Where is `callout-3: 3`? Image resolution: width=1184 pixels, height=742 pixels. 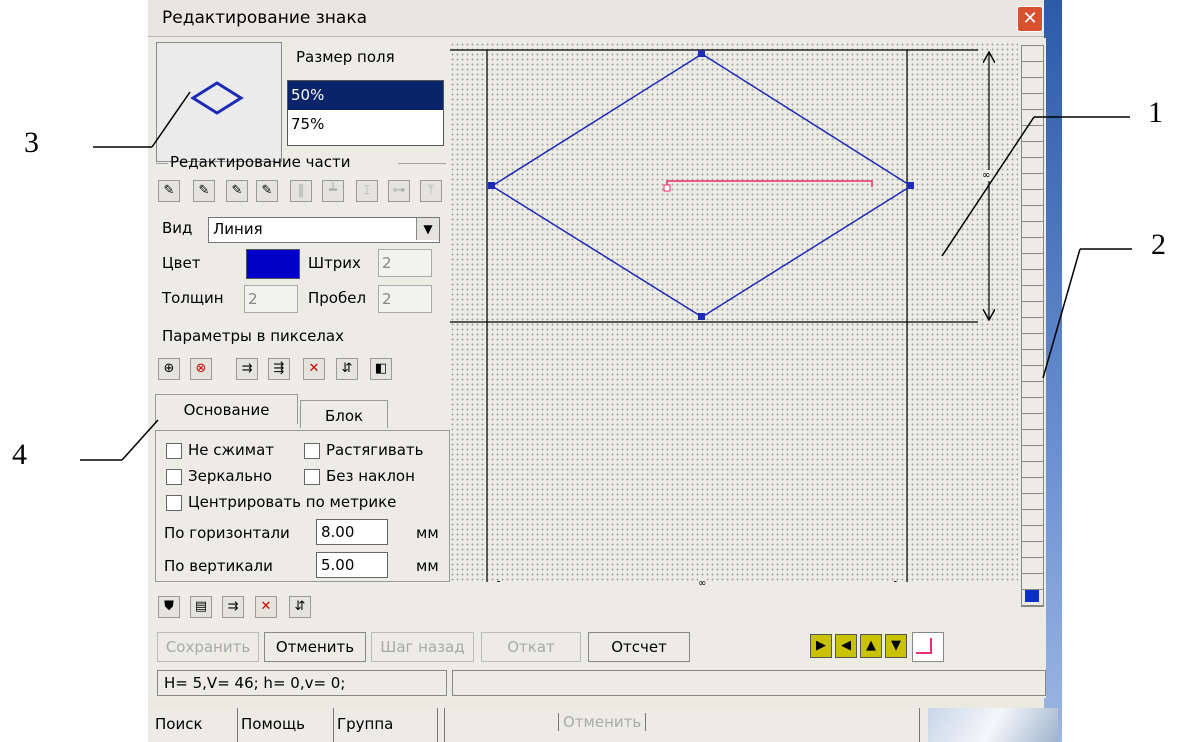 callout-3: 3 is located at coordinates (31, 142).